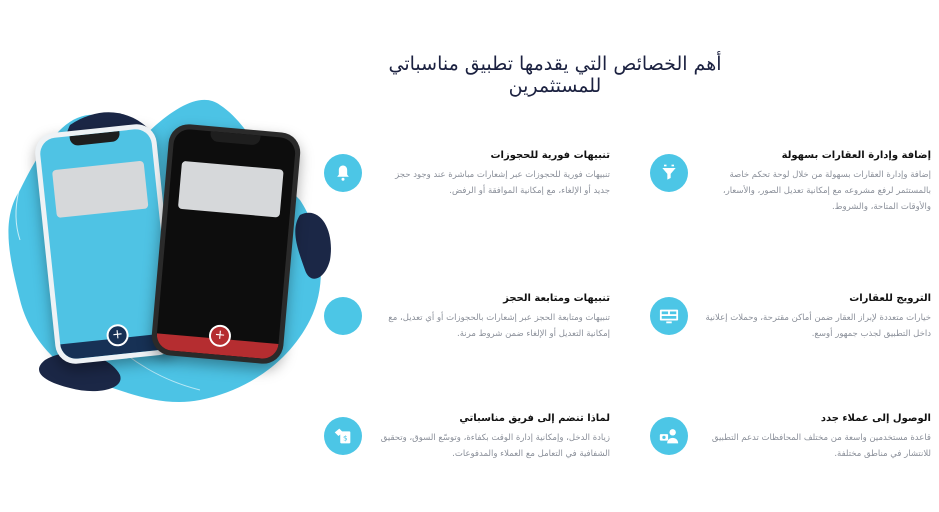  Describe the element at coordinates (669, 173) in the screenshot. I see `funnel-icon` at that location.